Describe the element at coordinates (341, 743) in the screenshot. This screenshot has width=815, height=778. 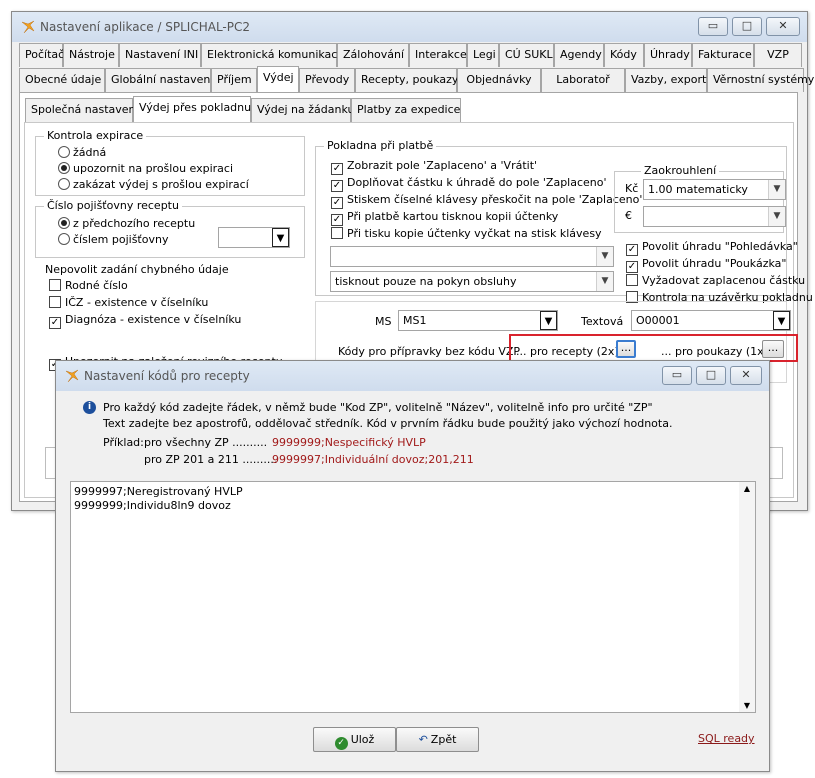
I see `check-icon: ✓` at that location.